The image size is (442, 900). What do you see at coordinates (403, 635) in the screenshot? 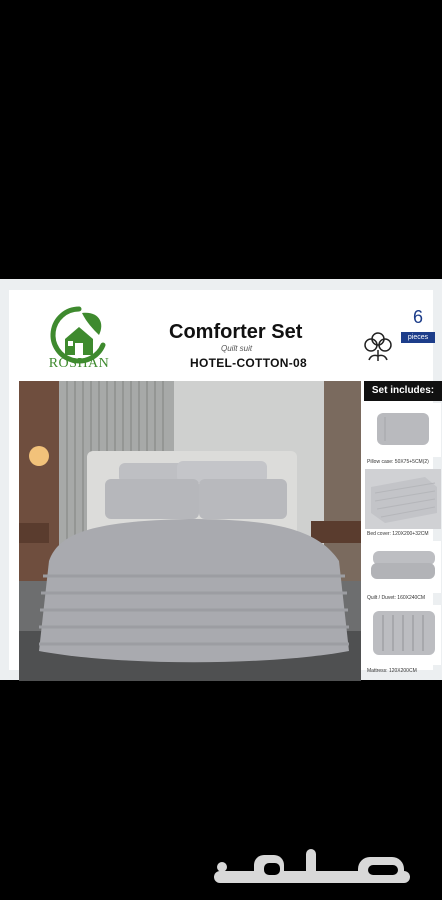
I see `mattress-icon` at bounding box center [403, 635].